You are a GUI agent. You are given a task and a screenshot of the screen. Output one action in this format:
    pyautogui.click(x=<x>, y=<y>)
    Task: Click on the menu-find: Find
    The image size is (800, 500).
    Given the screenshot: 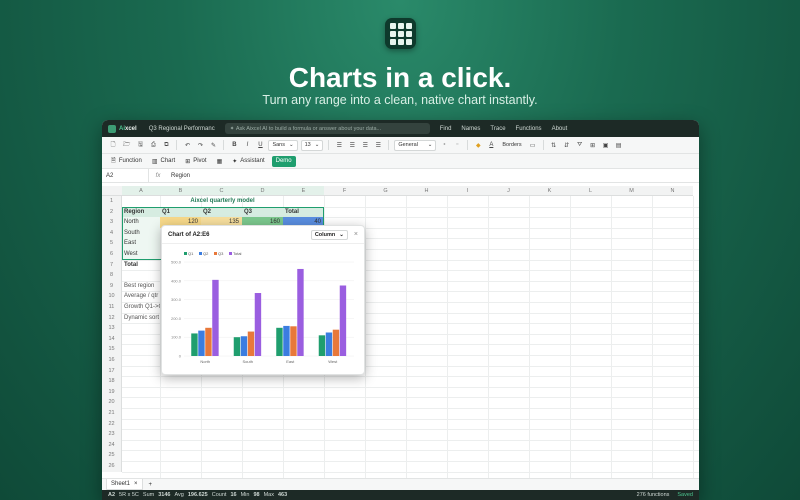 What is the action you would take?
    pyautogui.click(x=446, y=129)
    